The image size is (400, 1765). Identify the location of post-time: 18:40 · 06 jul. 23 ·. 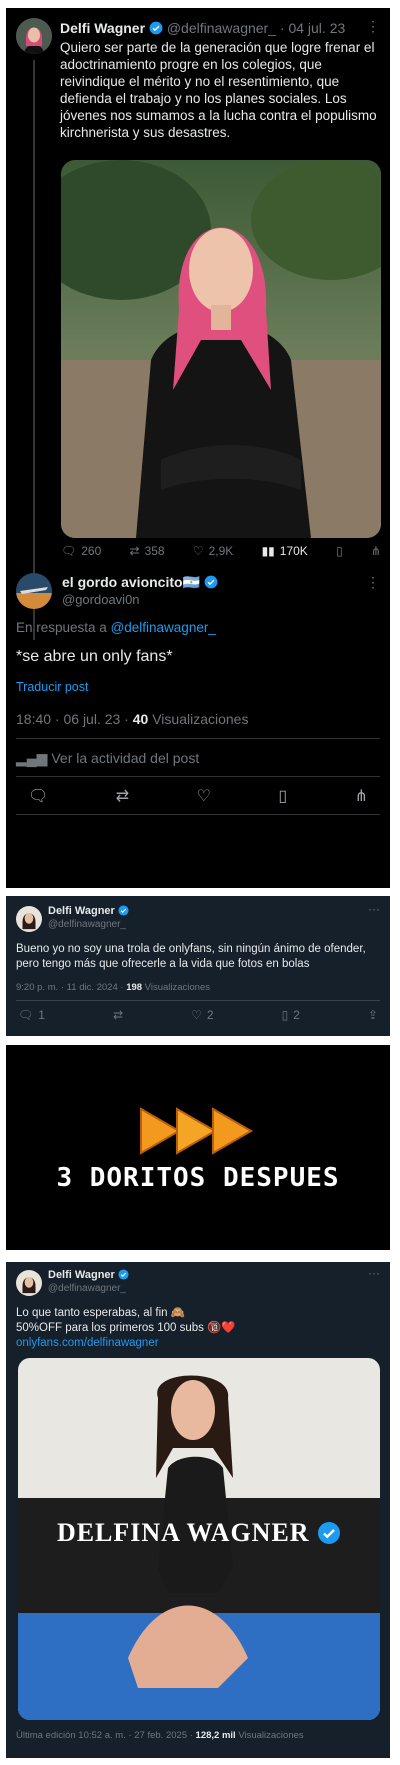
(74, 719).